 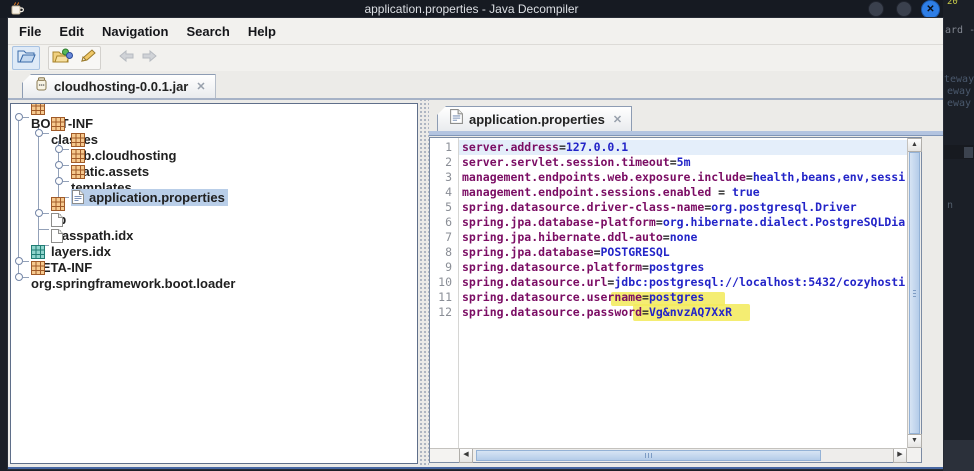 What do you see at coordinates (78, 197) in the screenshot?
I see `file-text-icon` at bounding box center [78, 197].